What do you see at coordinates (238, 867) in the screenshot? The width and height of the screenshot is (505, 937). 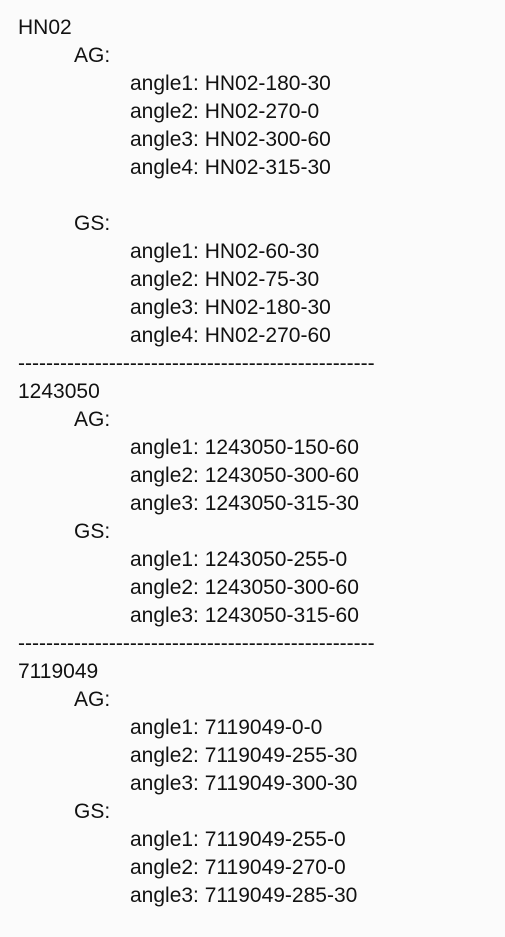 I see `angle-entry: angle2: 7119049-270-0` at bounding box center [238, 867].